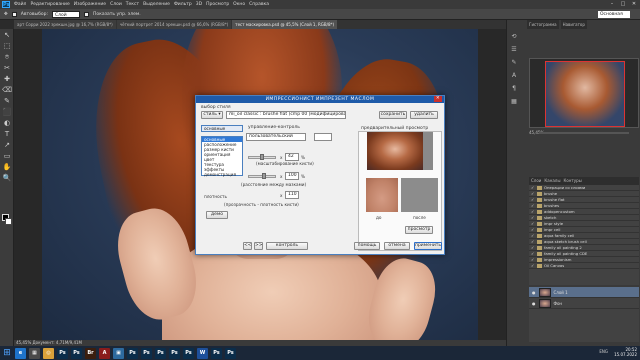 Image resolution: width=640 pixels, height=360 pixels. I want to click on tab-navigator: Навигатор, so click(573, 24).